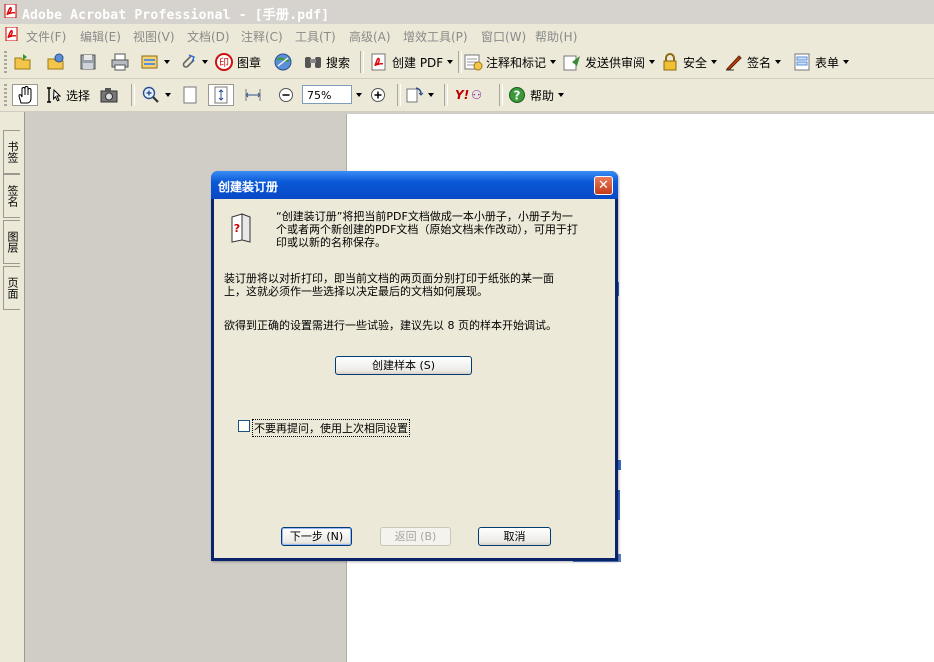  I want to click on booklet-icon: ?, so click(241, 229).